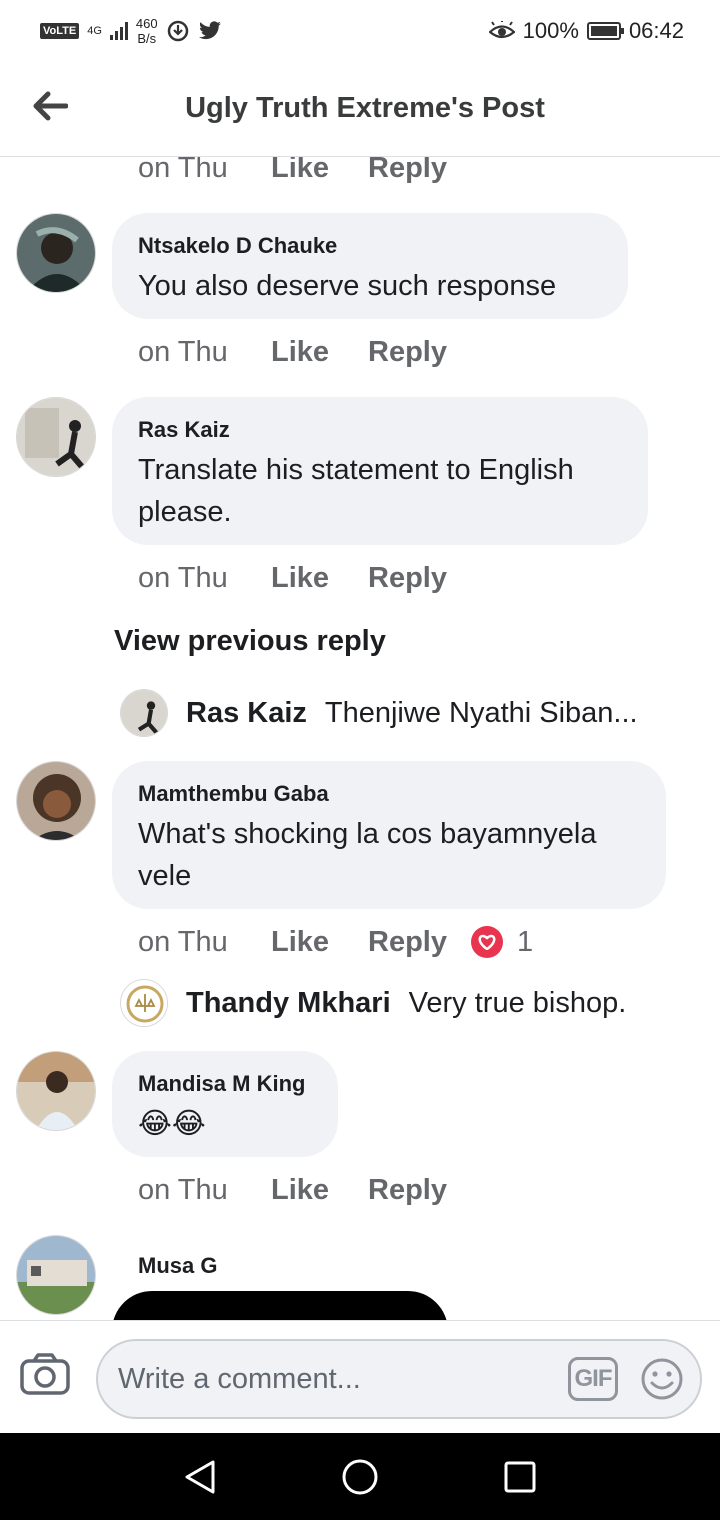 Image resolution: width=720 pixels, height=1520 pixels. Describe the element at coordinates (147, 38) in the screenshot. I see `speed-unit: B/s` at that location.